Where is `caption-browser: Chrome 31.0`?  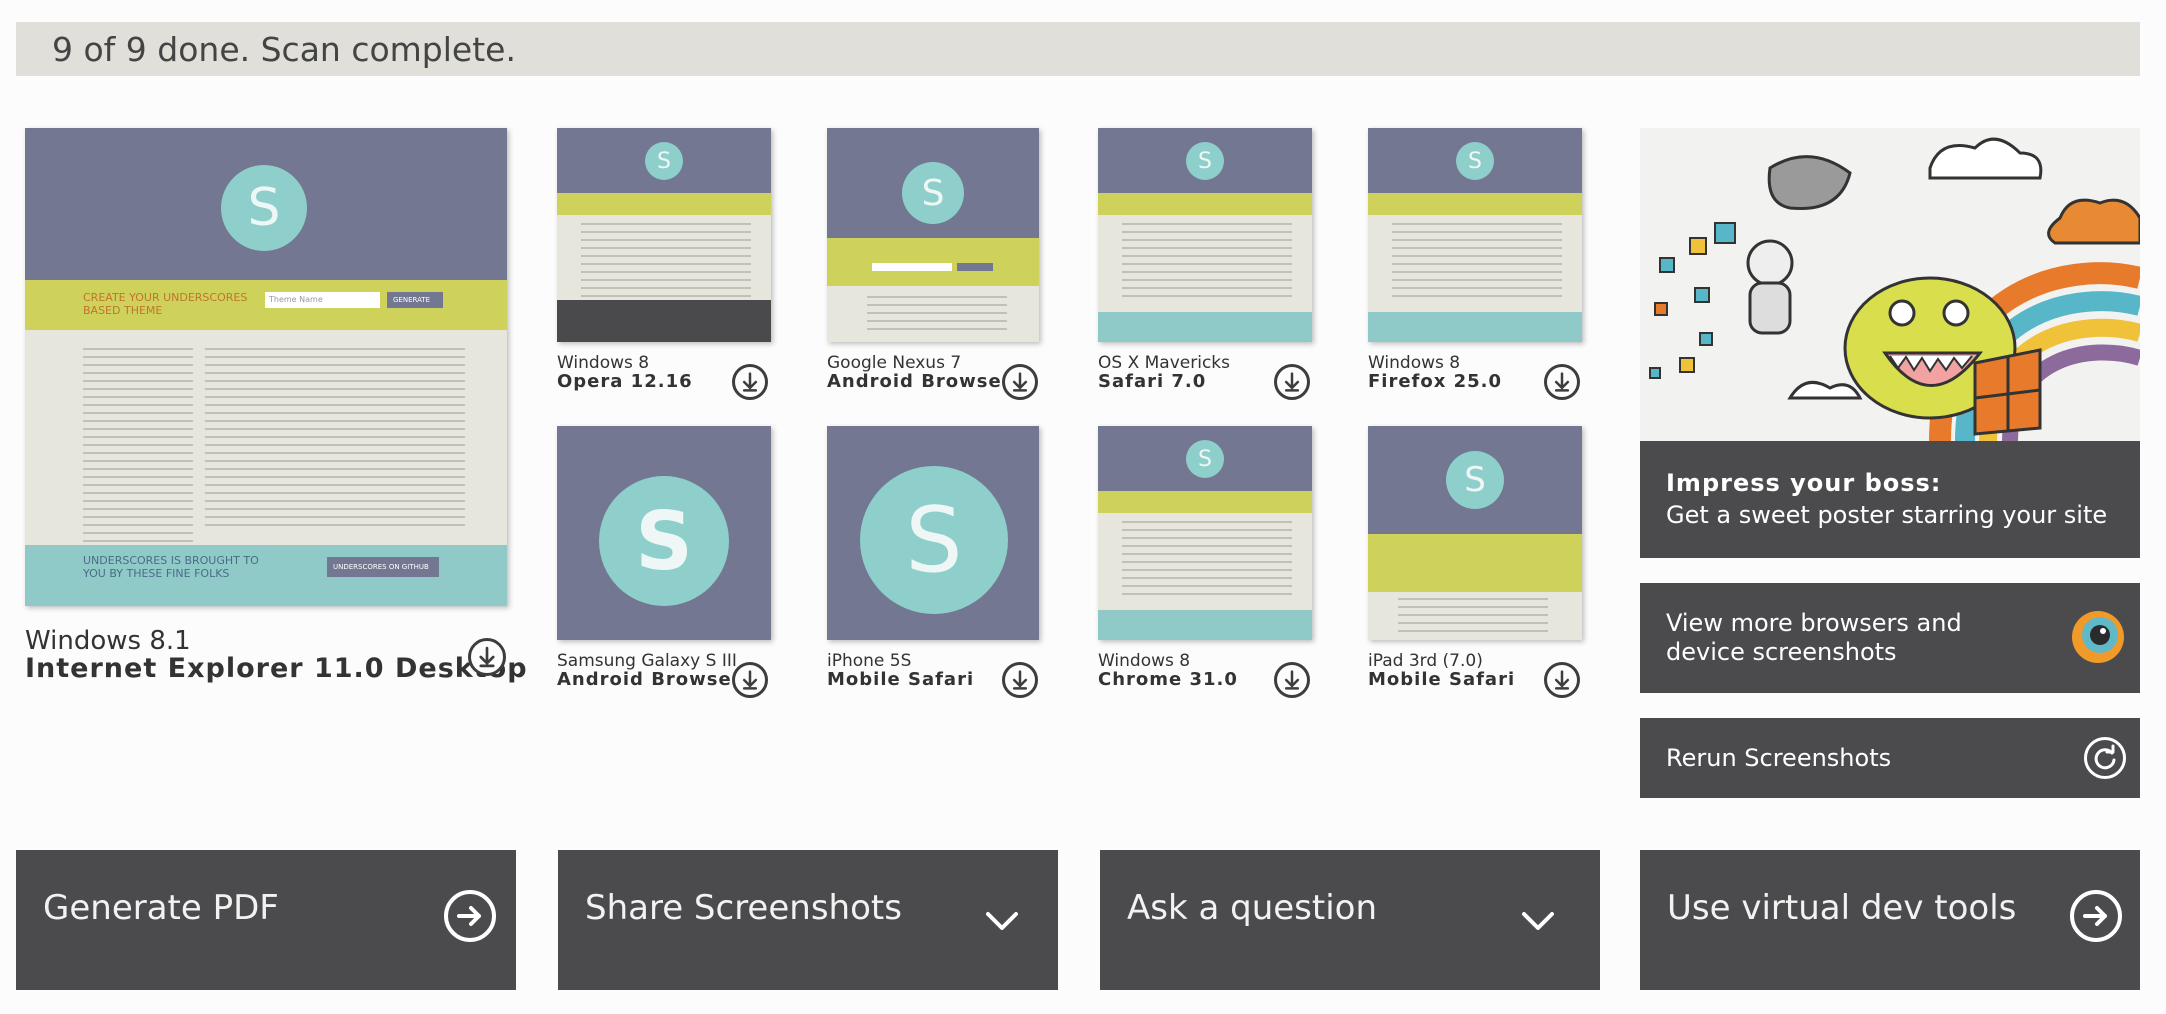
caption-browser: Chrome 31.0 is located at coordinates (1168, 679).